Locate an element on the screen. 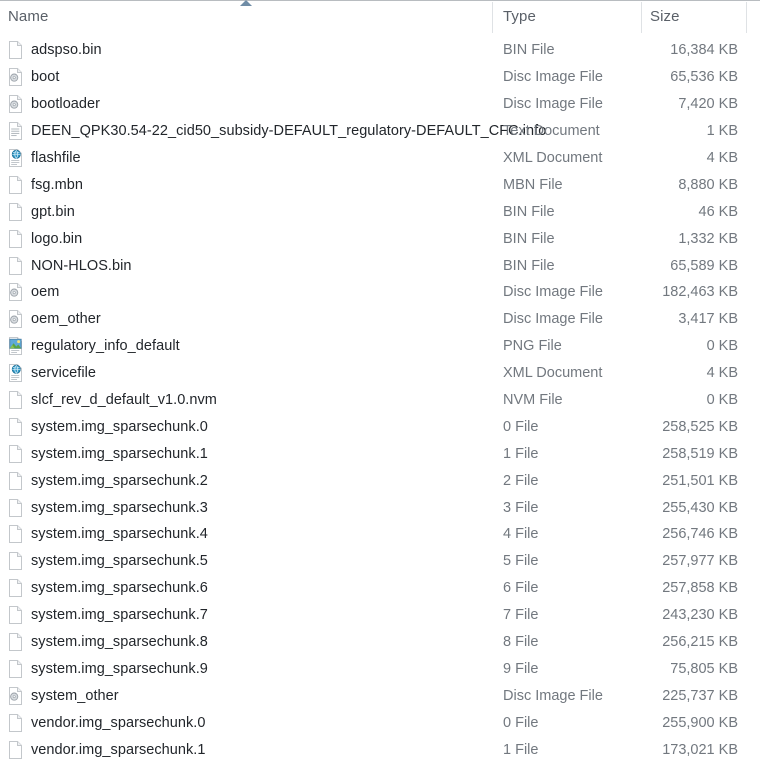  file-name-cell: system.img_sparsechunk.4 is located at coordinates (108, 534).